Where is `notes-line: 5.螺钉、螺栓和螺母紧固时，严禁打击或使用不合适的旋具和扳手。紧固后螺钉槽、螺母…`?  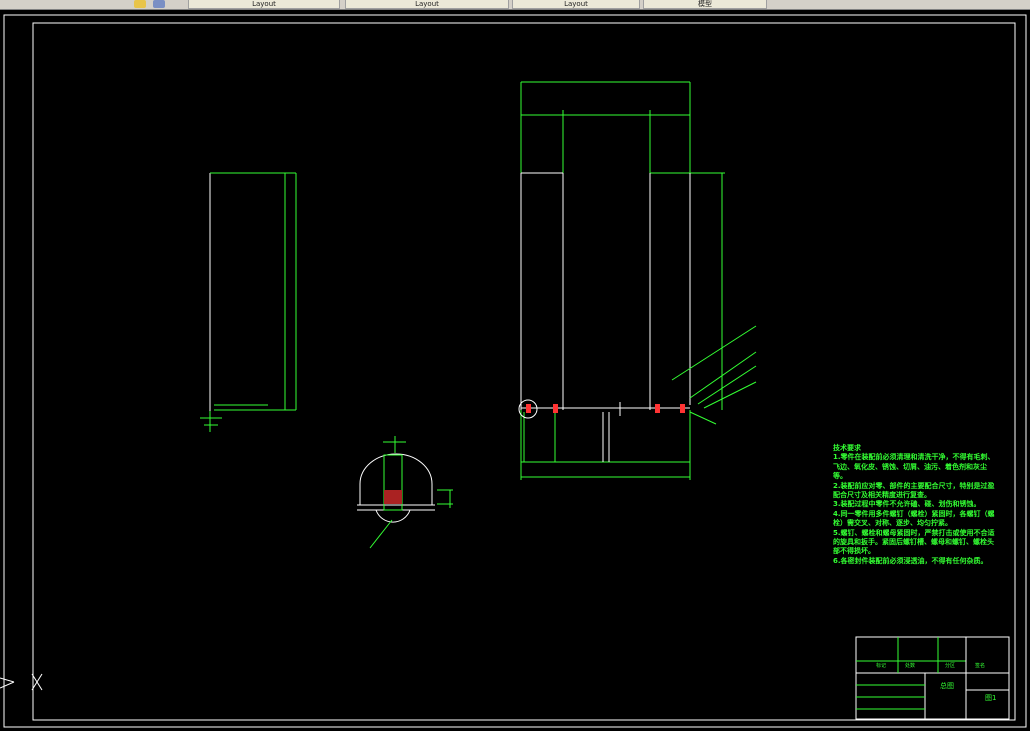 notes-line: 5.螺钉、螺栓和螺母紧固时，严禁打击或使用不合适的旋具和扳手。紧固后螺钉槽、螺母… is located at coordinates (914, 542).